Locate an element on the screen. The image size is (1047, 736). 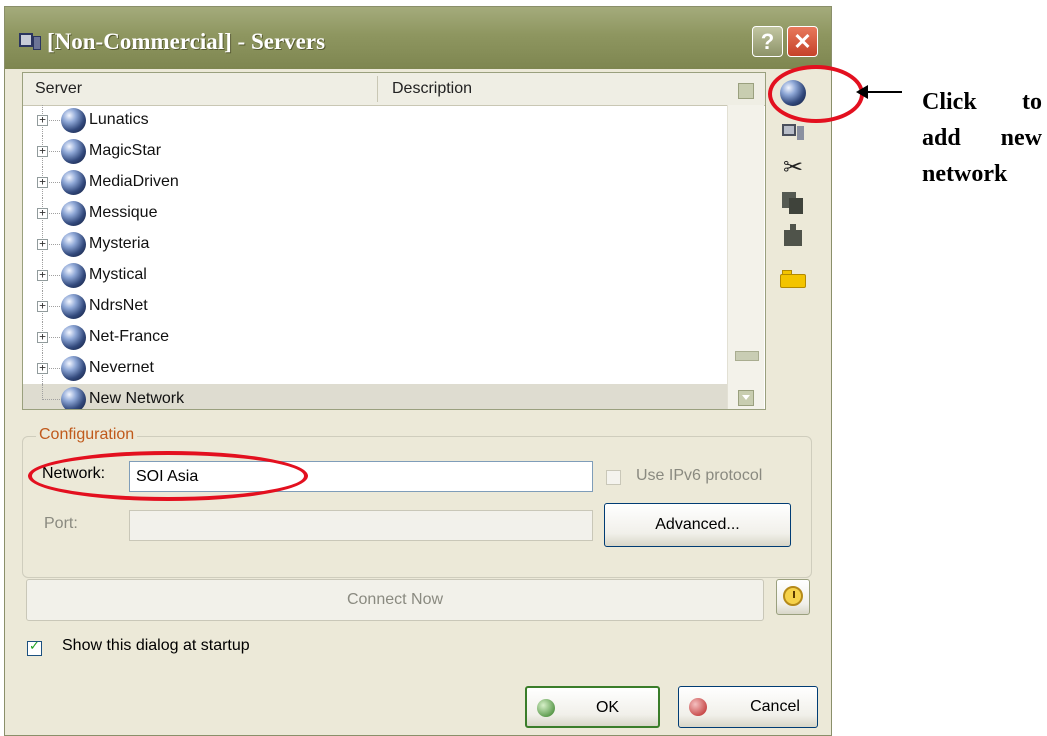
column-divider is located at coordinates (377, 89).